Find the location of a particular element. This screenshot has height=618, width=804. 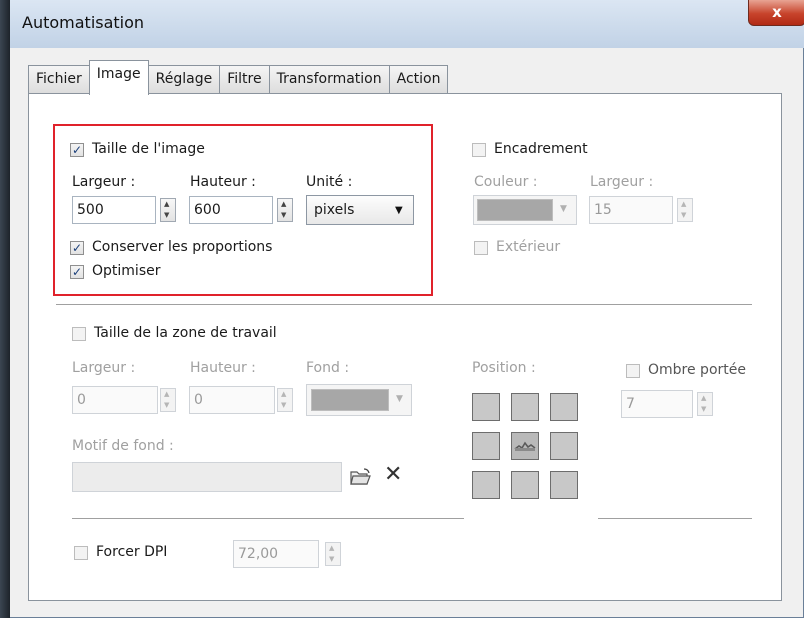

ws-height-spinner is located at coordinates (285, 400).